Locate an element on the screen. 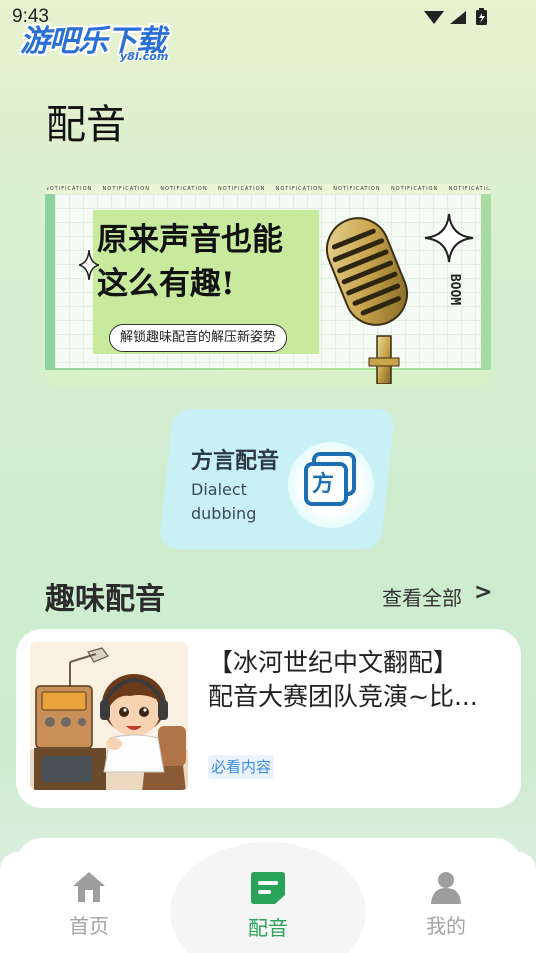 This screenshot has width=536, height=953. banner-pill: 解锁趣味配音的解压新姿势 is located at coordinates (198, 338).